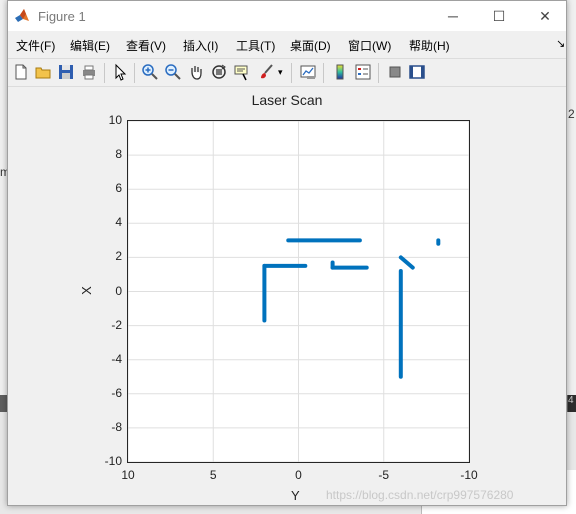  Describe the element at coordinates (146, 45) in the screenshot. I see `menu-view: 查看(V)` at that location.